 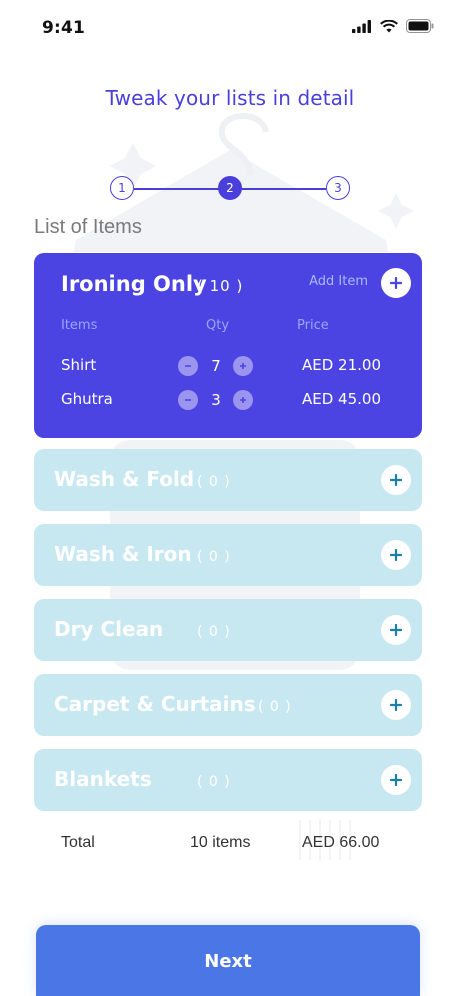 I want to click on total-label: Total, so click(x=78, y=842).